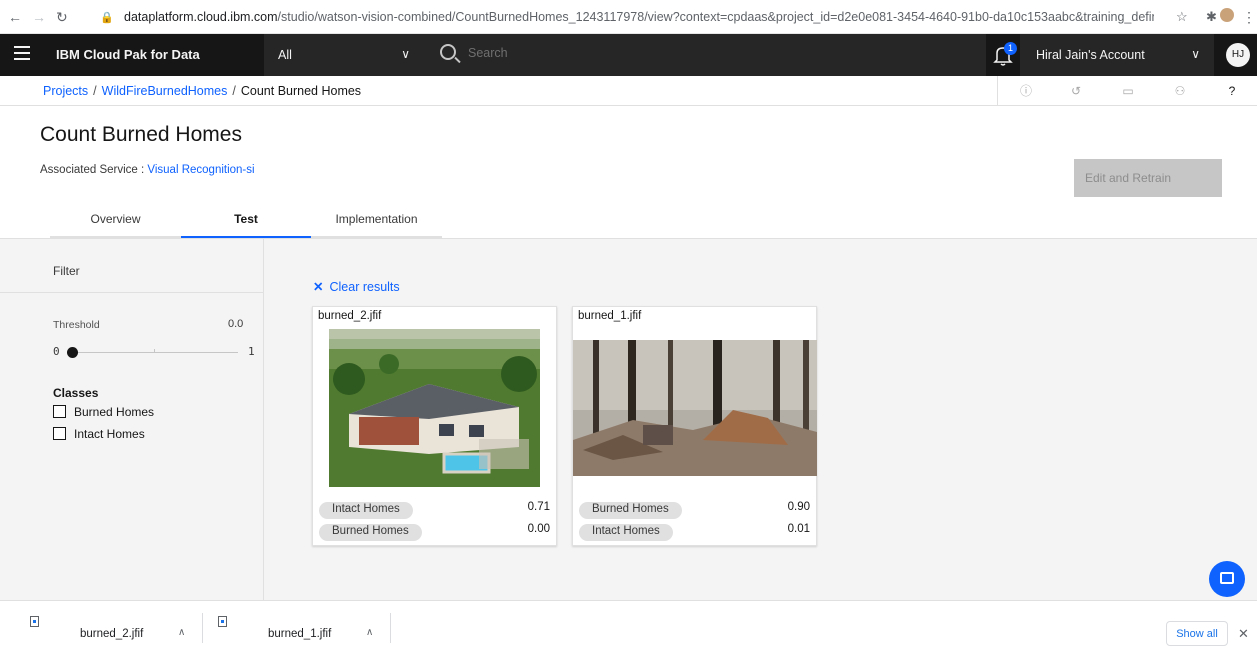 The image size is (1257, 647). Describe the element at coordinates (1148, 178) in the screenshot. I see `edit-and-retrain-button: Edit and Retrain` at that location.